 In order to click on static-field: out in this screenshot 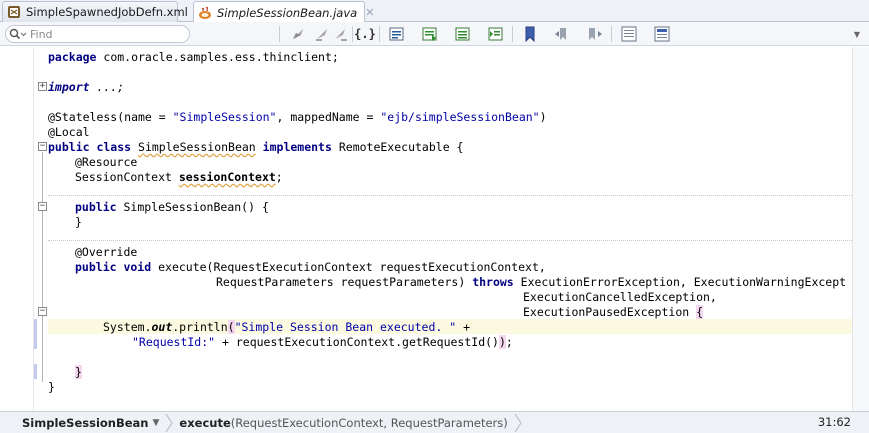, I will do `click(162, 327)`.